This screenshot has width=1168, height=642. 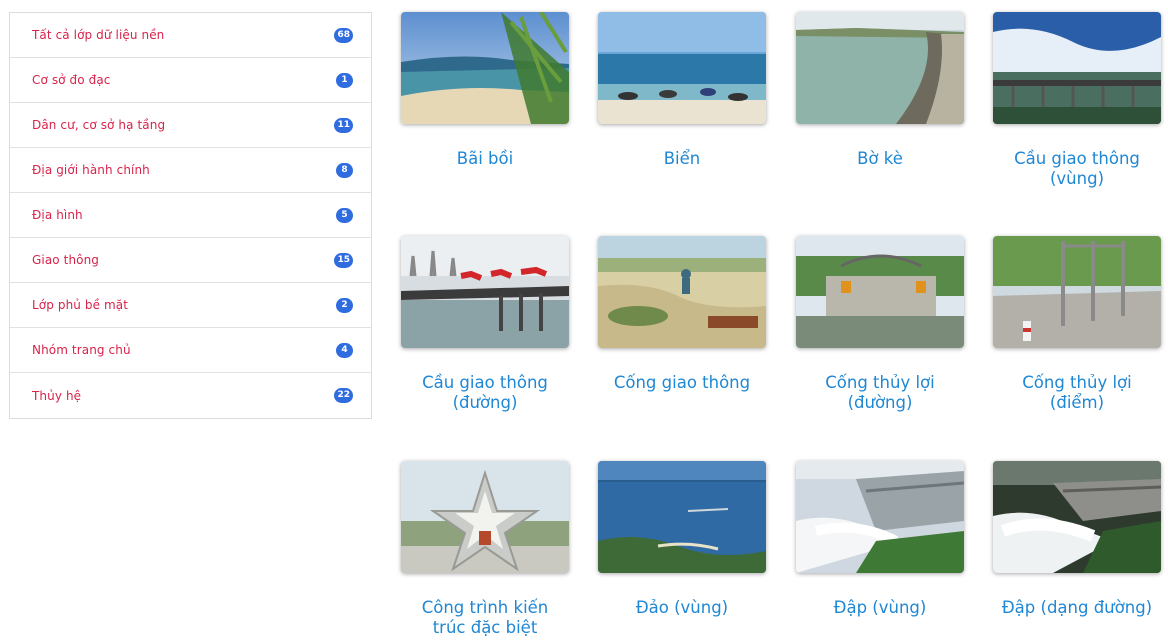 What do you see at coordinates (81, 350) in the screenshot?
I see `sidebar-item-label: Nhóm trang chủ` at bounding box center [81, 350].